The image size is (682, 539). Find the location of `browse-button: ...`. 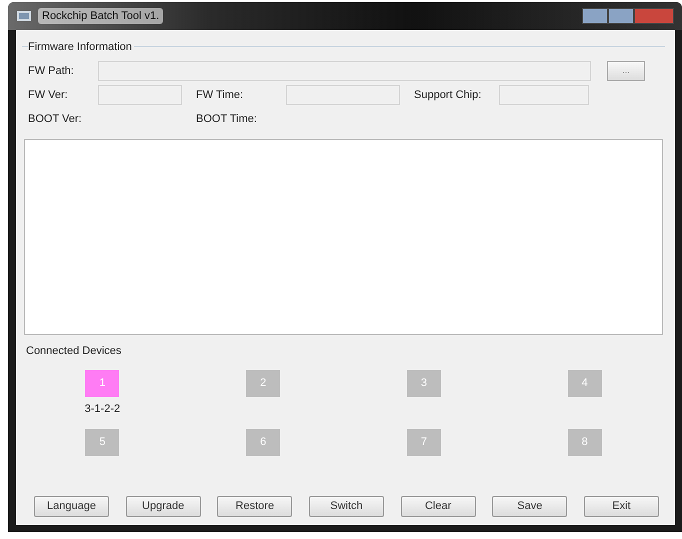

browse-button: ... is located at coordinates (626, 71).